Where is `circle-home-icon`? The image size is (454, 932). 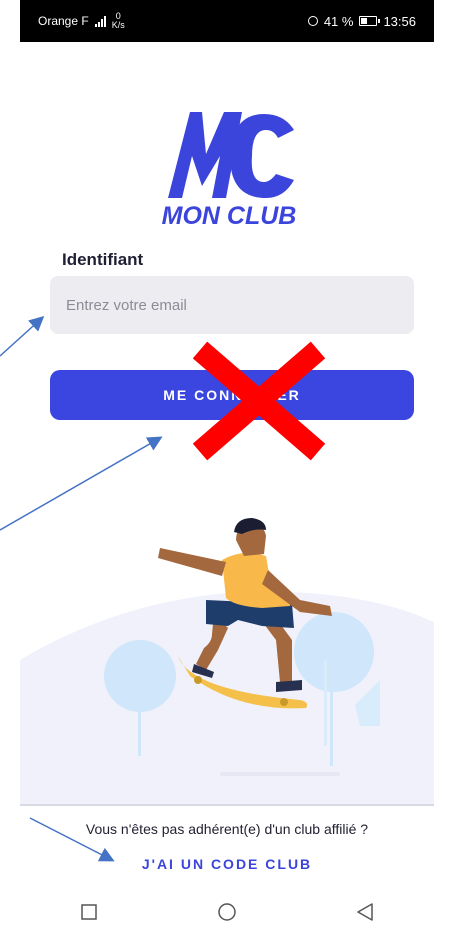 circle-home-icon is located at coordinates (227, 912).